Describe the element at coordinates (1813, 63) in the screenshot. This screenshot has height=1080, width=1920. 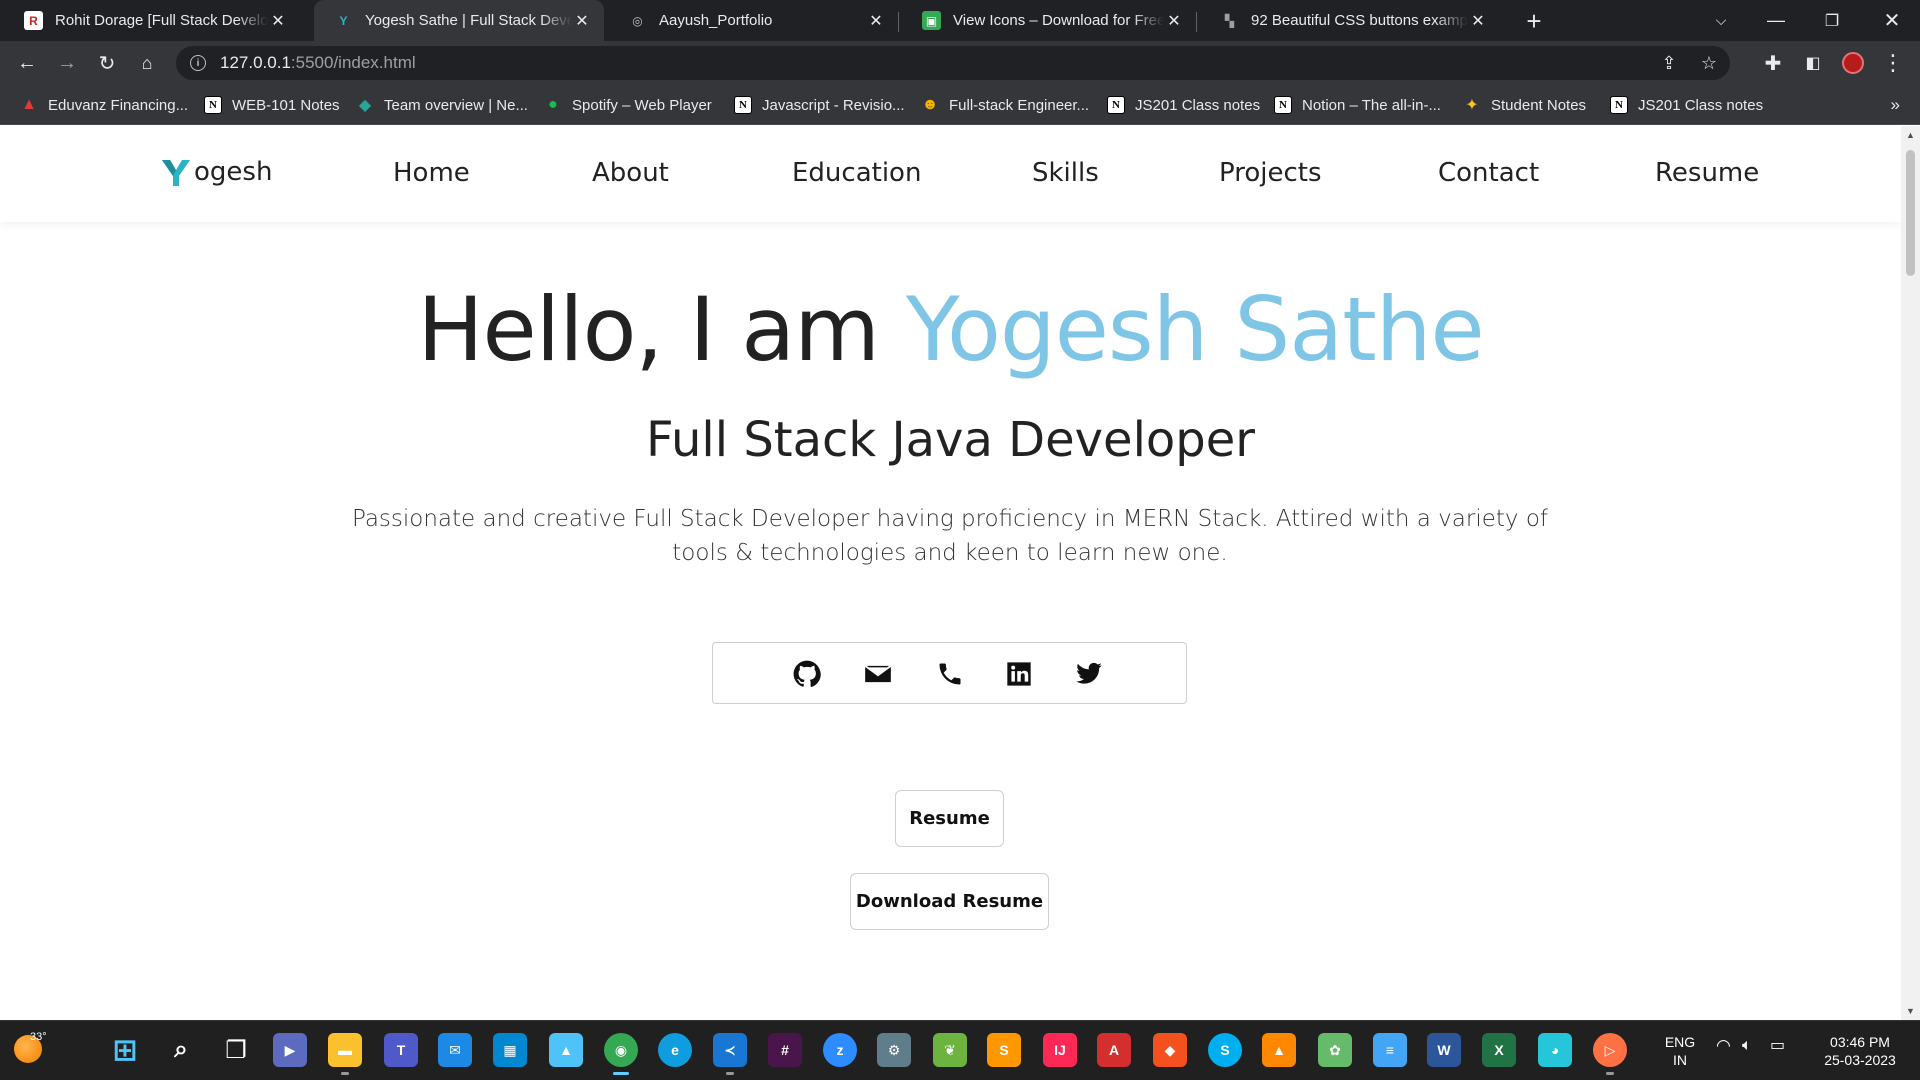
I see `side-panel-icon: ◧` at that location.